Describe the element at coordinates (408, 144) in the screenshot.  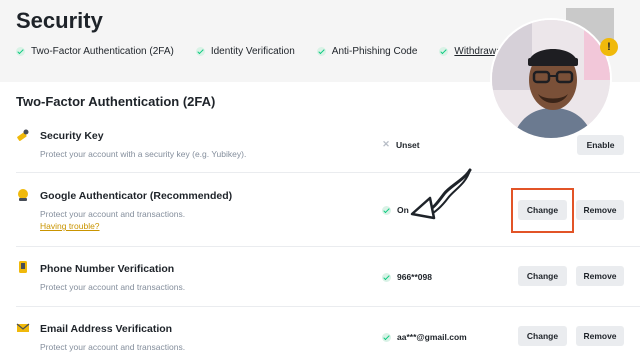
I see `state-label: Unset` at that location.